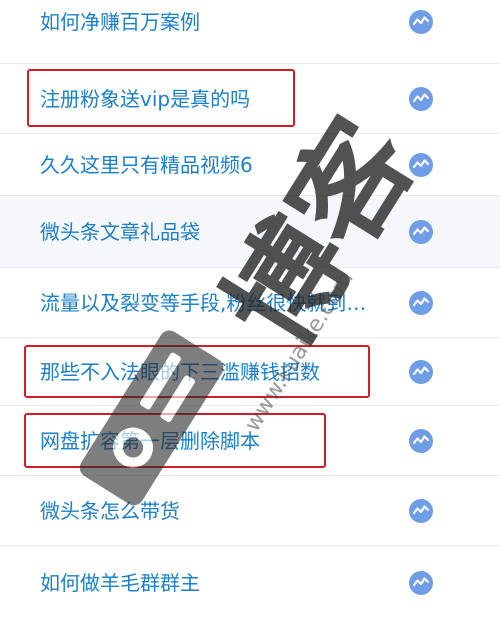  I want to click on list-item: 微头条文章礼品袋, so click(250, 232).